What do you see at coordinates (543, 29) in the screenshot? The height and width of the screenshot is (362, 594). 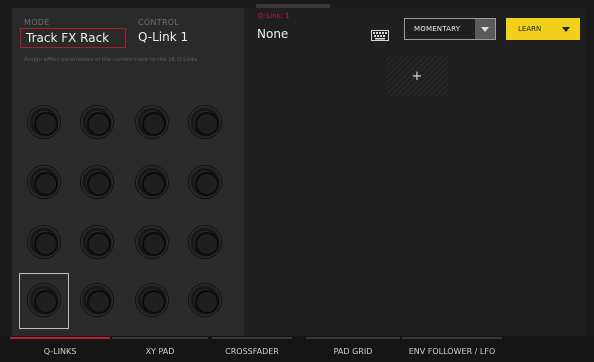 I see `learn-dropdown: LEARN` at bounding box center [543, 29].